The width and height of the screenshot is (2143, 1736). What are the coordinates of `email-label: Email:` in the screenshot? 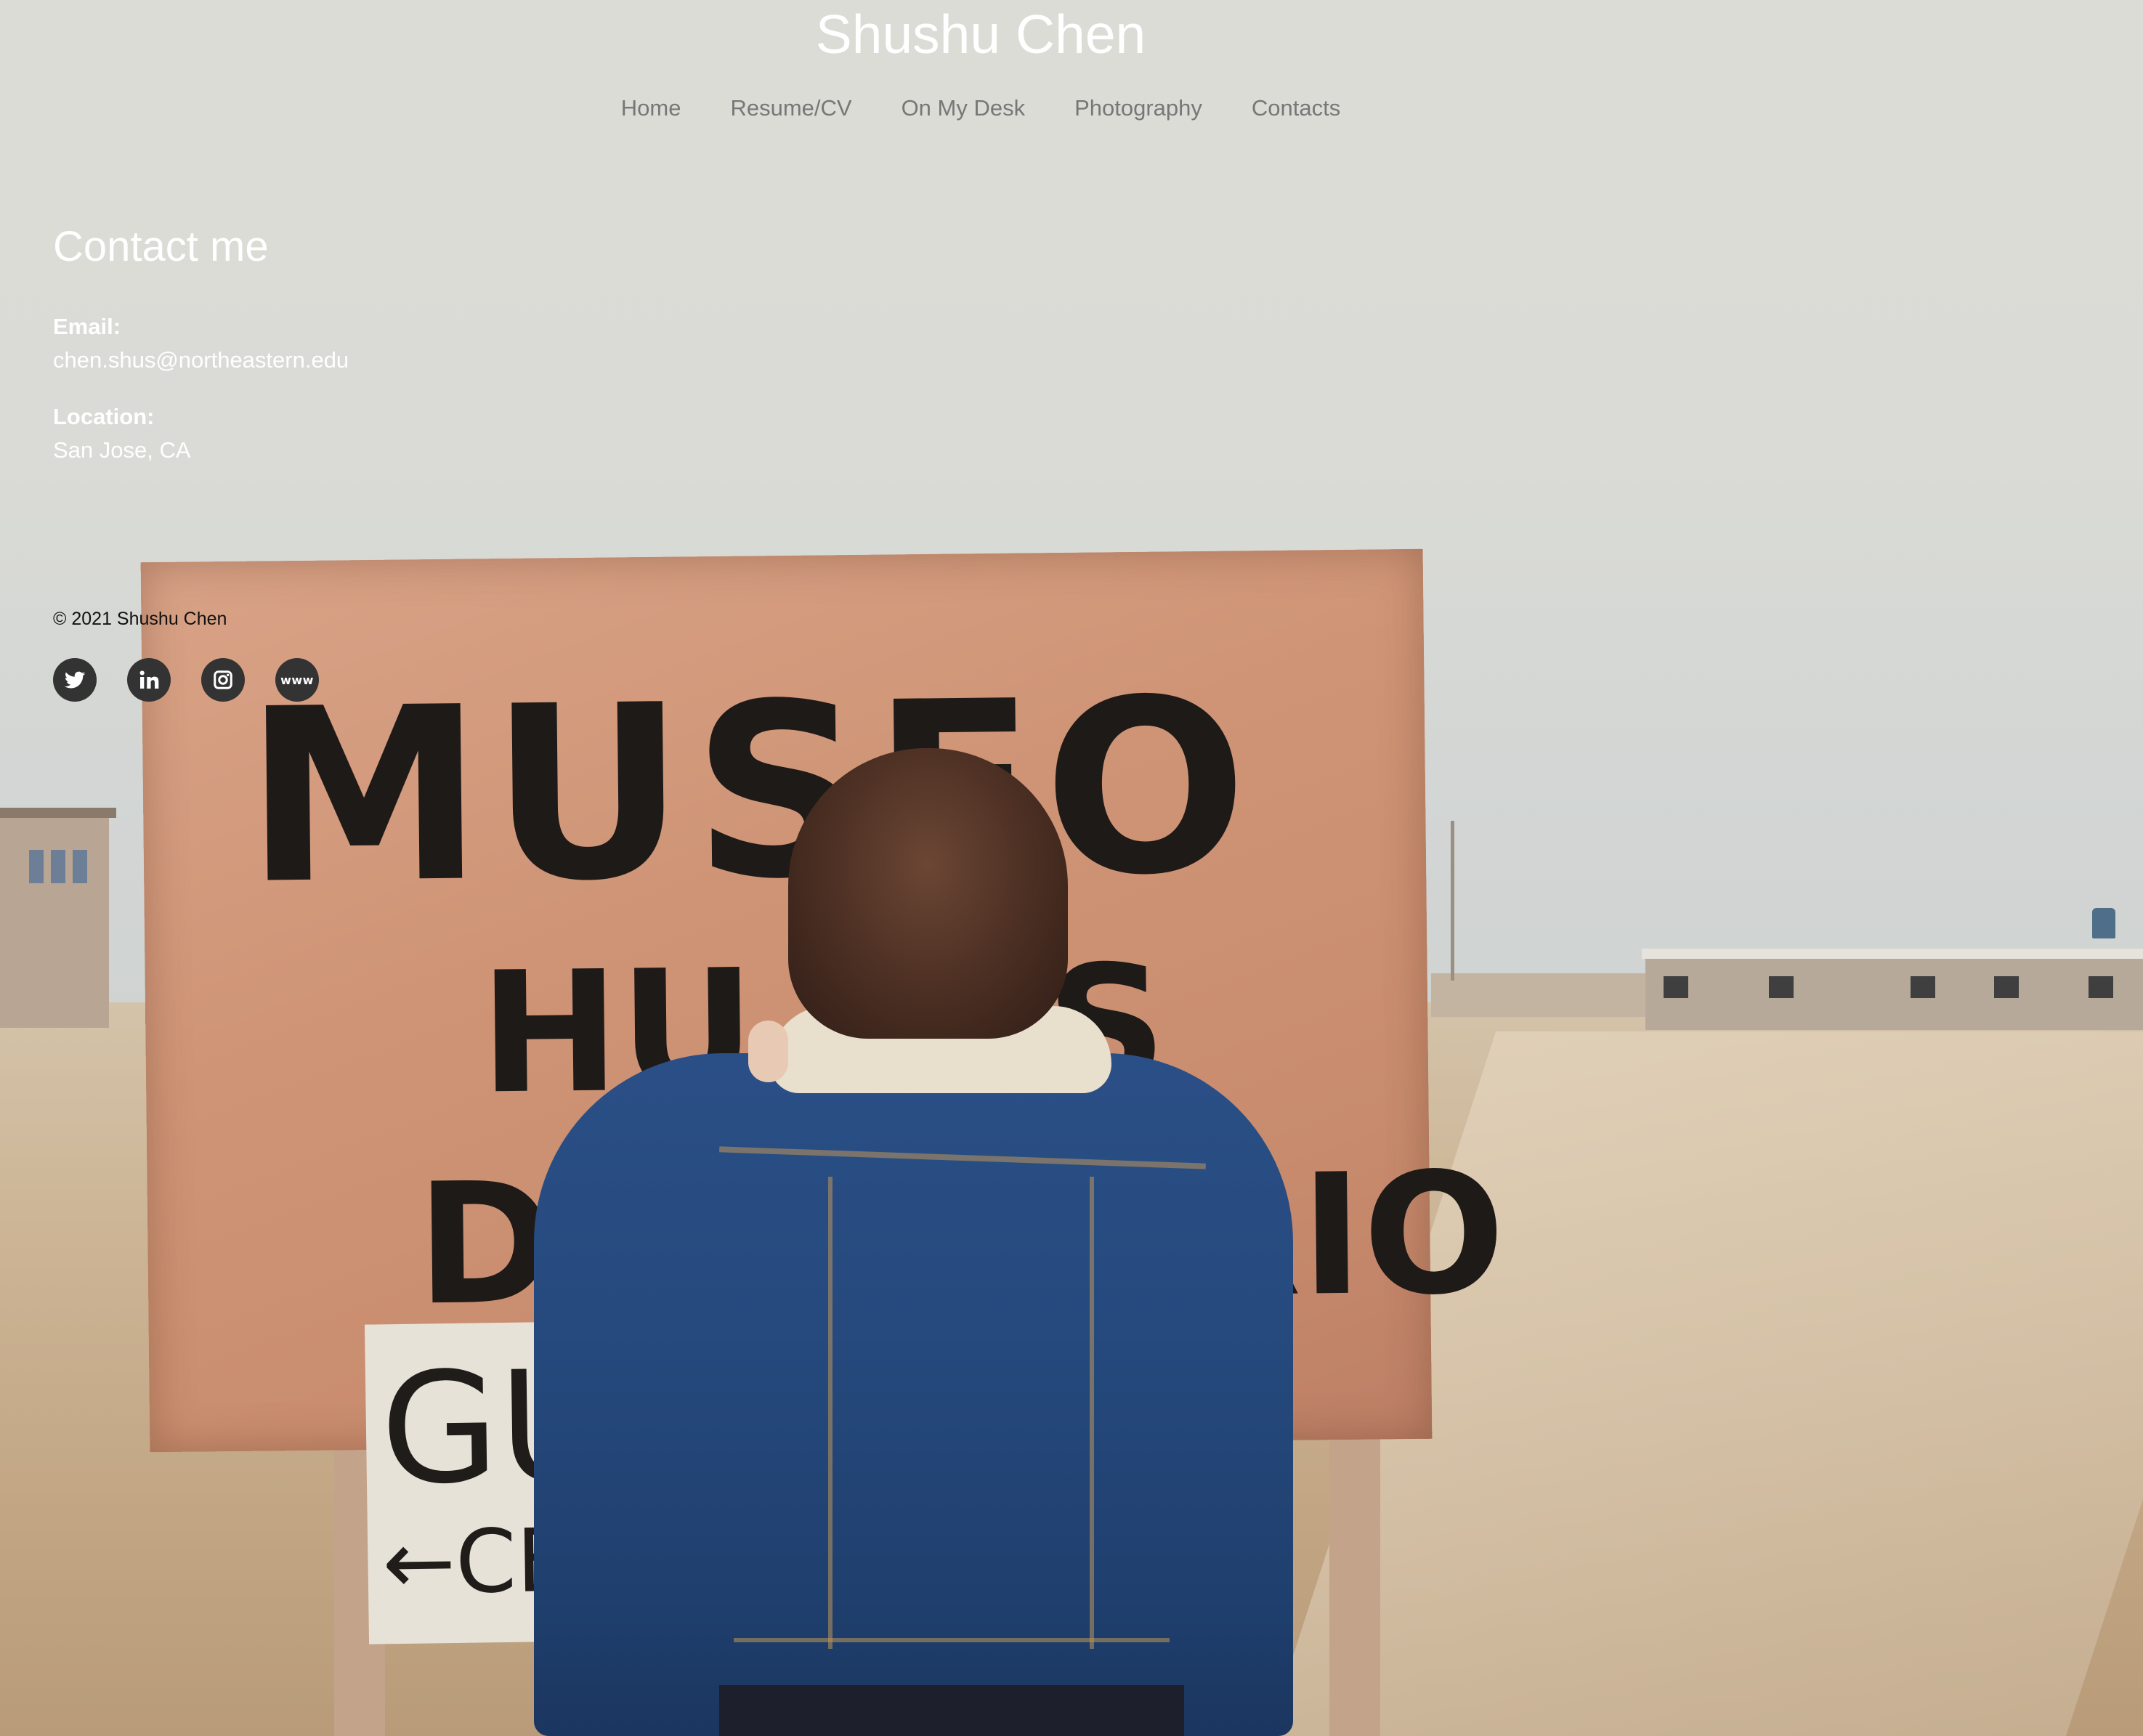 It's located at (87, 326).